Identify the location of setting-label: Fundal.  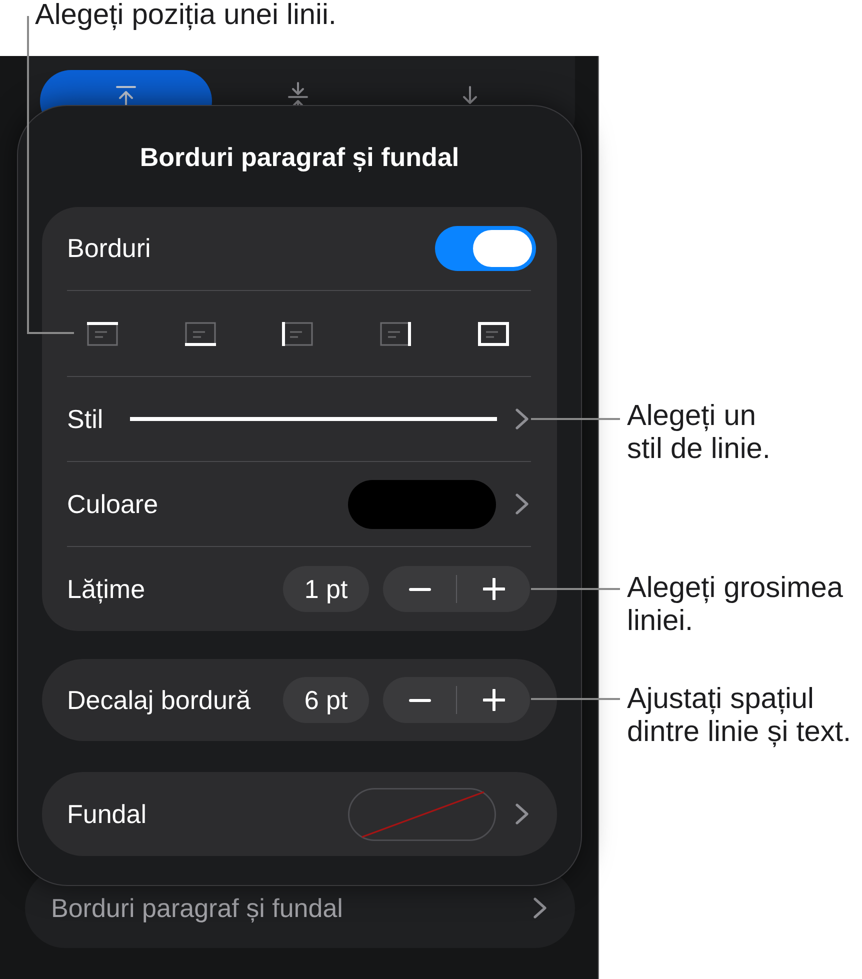
(106, 814).